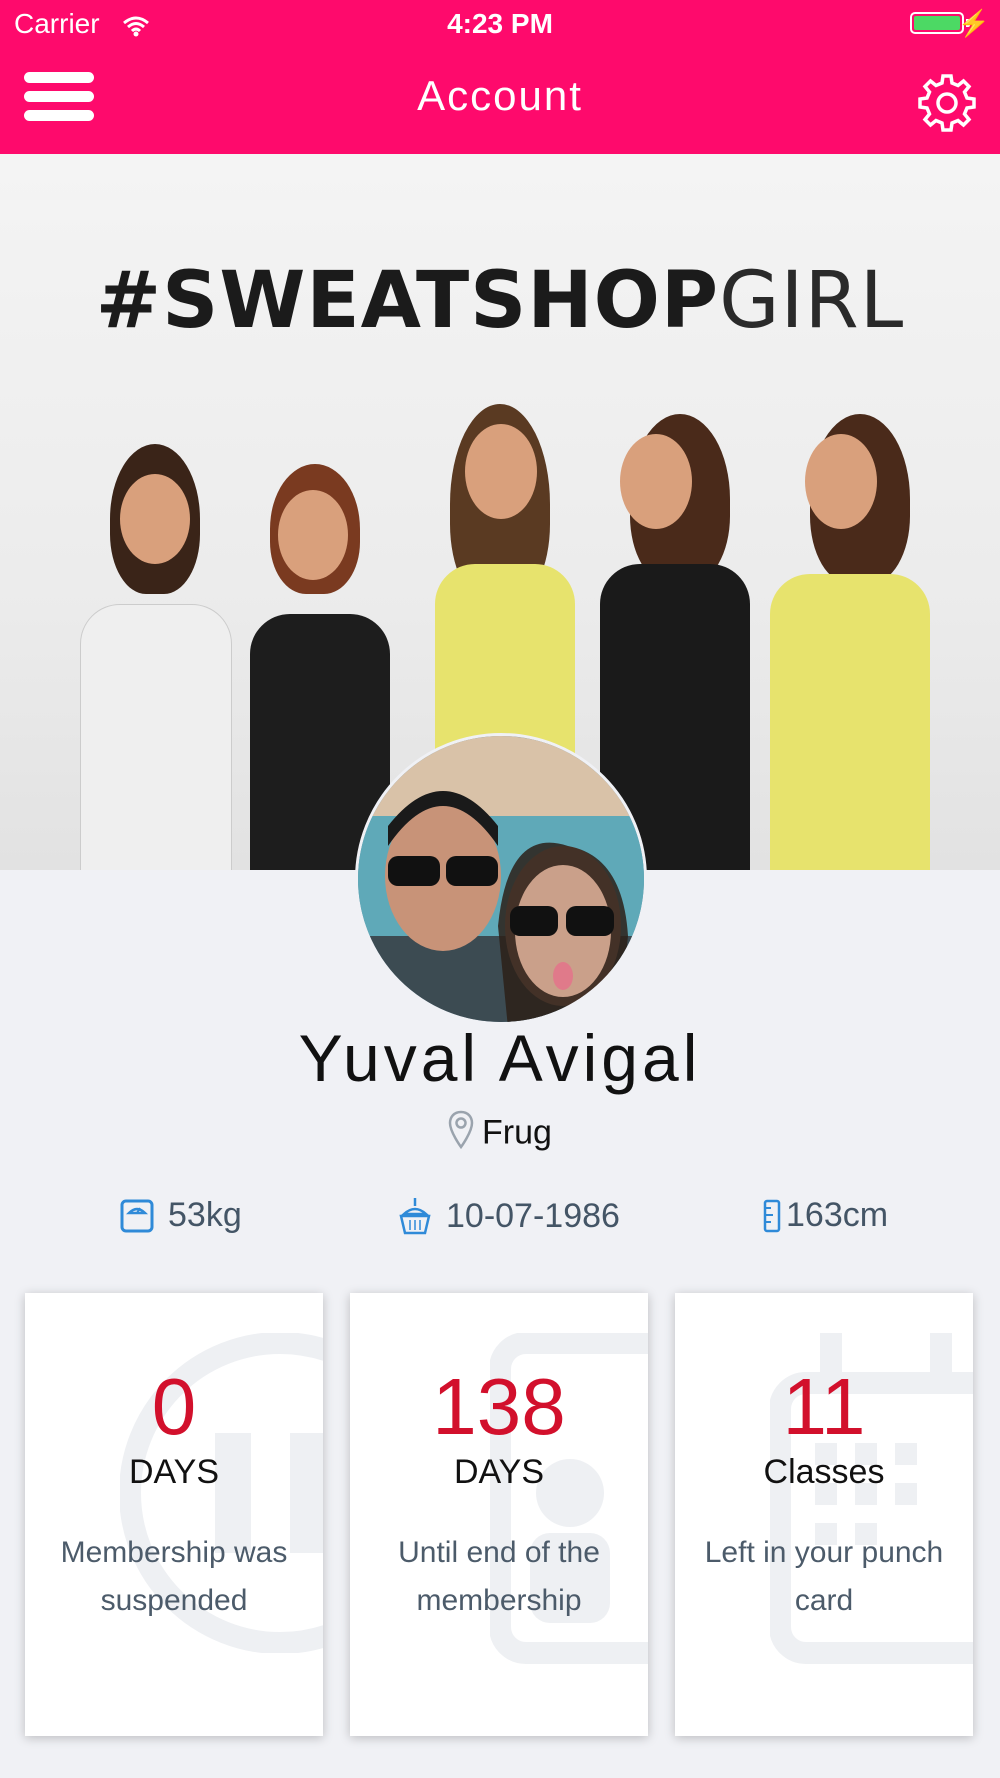 This screenshot has width=1000, height=1778. I want to click on height-stat: 163cm, so click(825, 1215).